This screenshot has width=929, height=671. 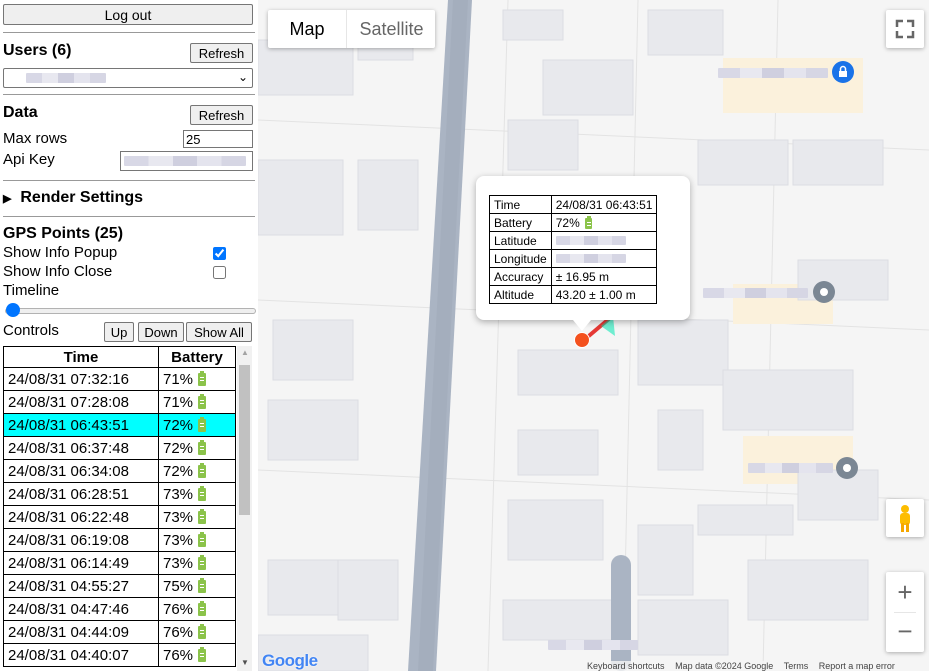 I want to click on map-type-map-button: Map, so click(x=307, y=29).